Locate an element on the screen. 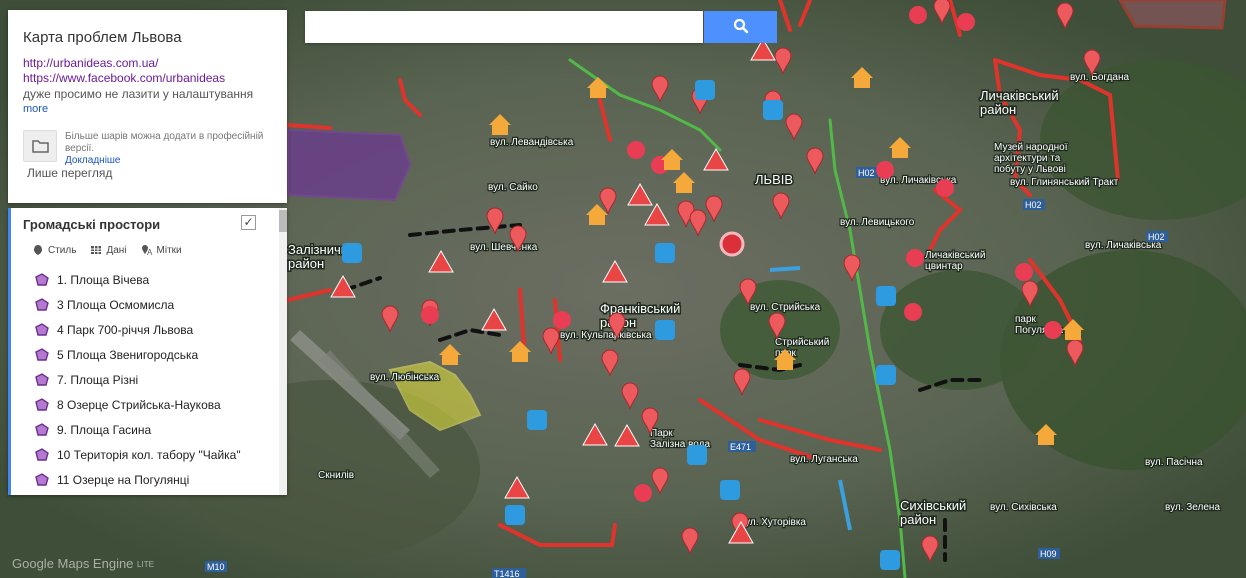  map-label-vul-boh: вул. Богдана is located at coordinates (1100, 77).